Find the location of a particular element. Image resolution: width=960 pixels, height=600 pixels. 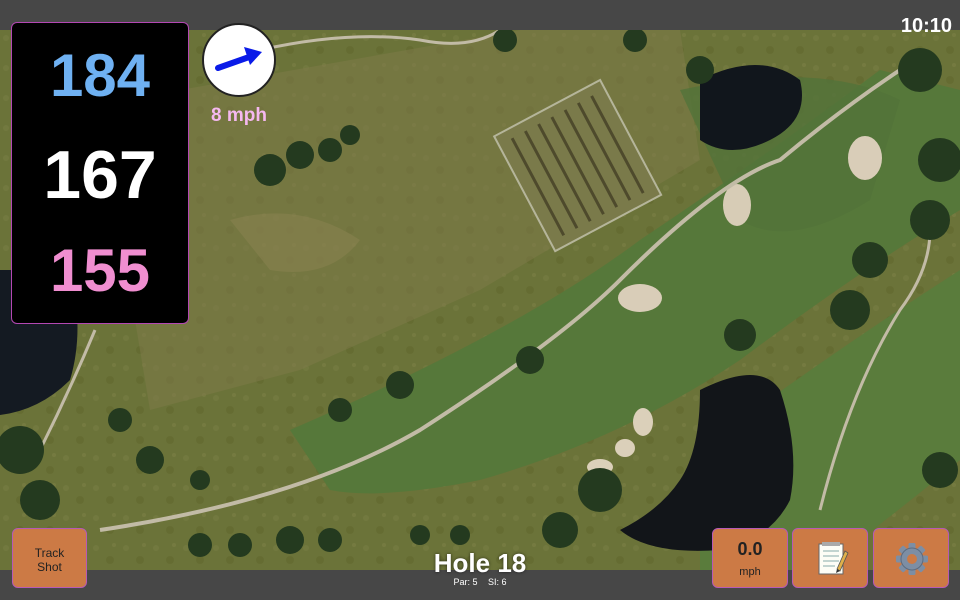

hole-title: Hole 18 is located at coordinates (480, 563).